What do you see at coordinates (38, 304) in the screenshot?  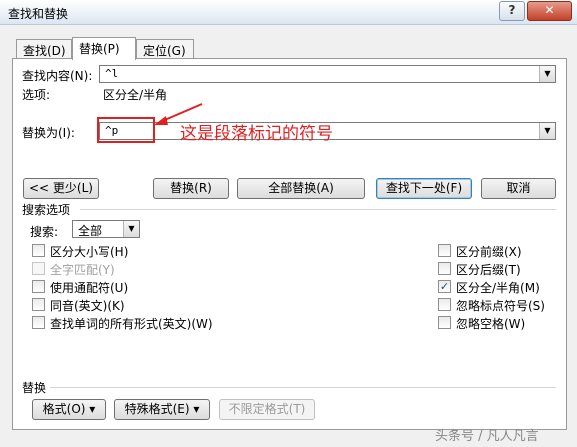 I see `sounds-like-checkbox` at bounding box center [38, 304].